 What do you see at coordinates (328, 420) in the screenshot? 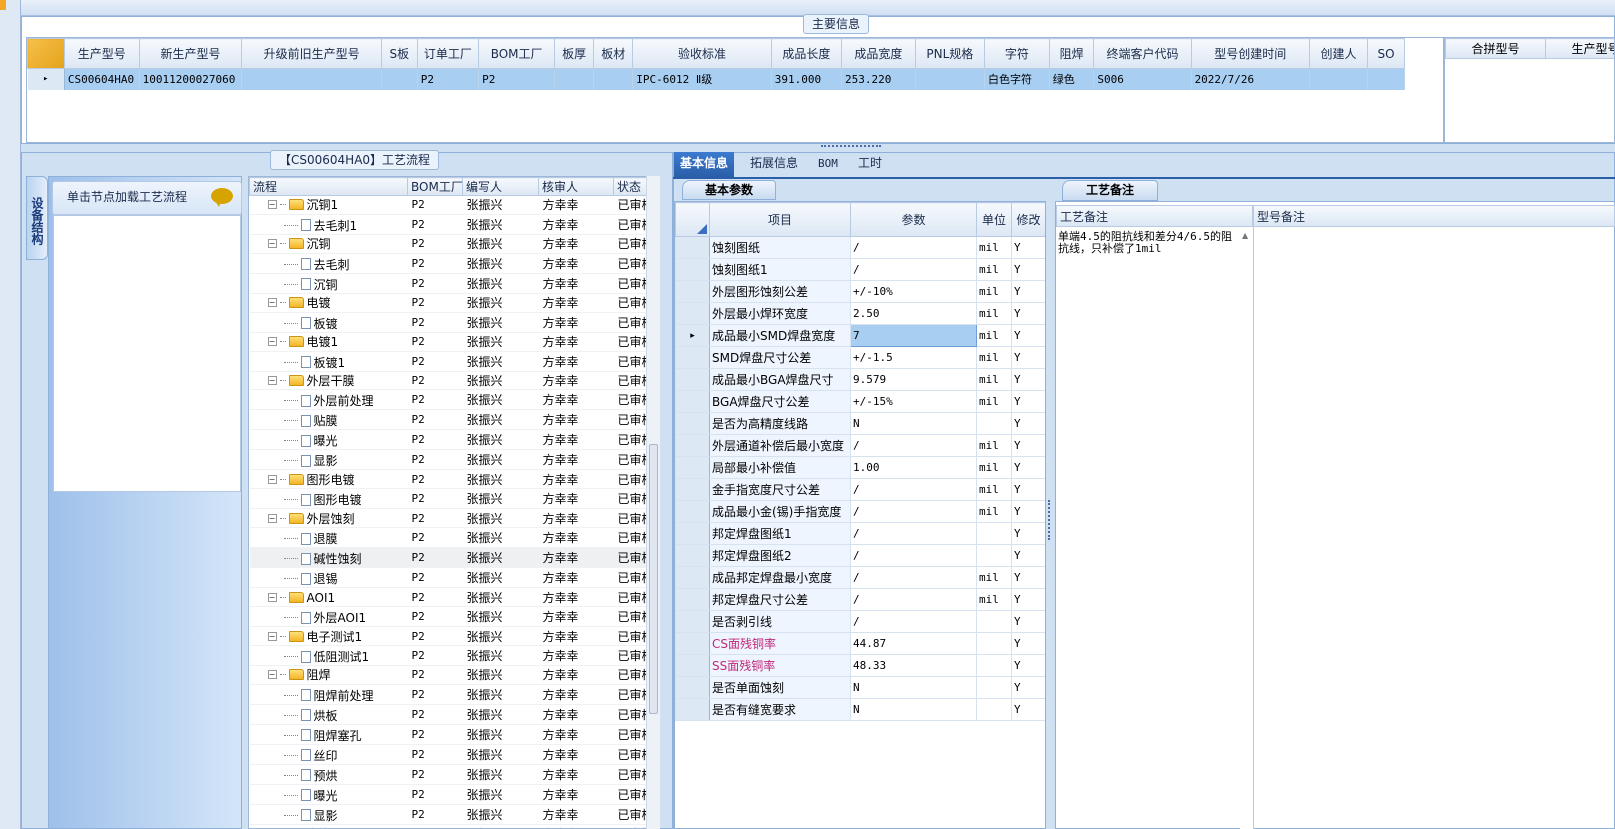
I see `tree-node: 贴膜` at bounding box center [328, 420].